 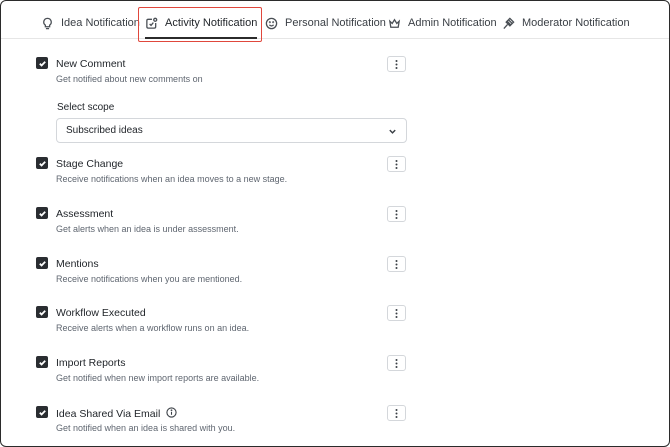 What do you see at coordinates (91, 363) in the screenshot?
I see `setting-title: Import Reports` at bounding box center [91, 363].